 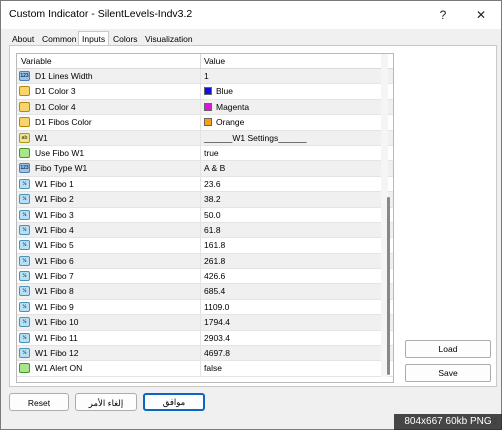 I want to click on tab-about: About, so click(x=23, y=39).